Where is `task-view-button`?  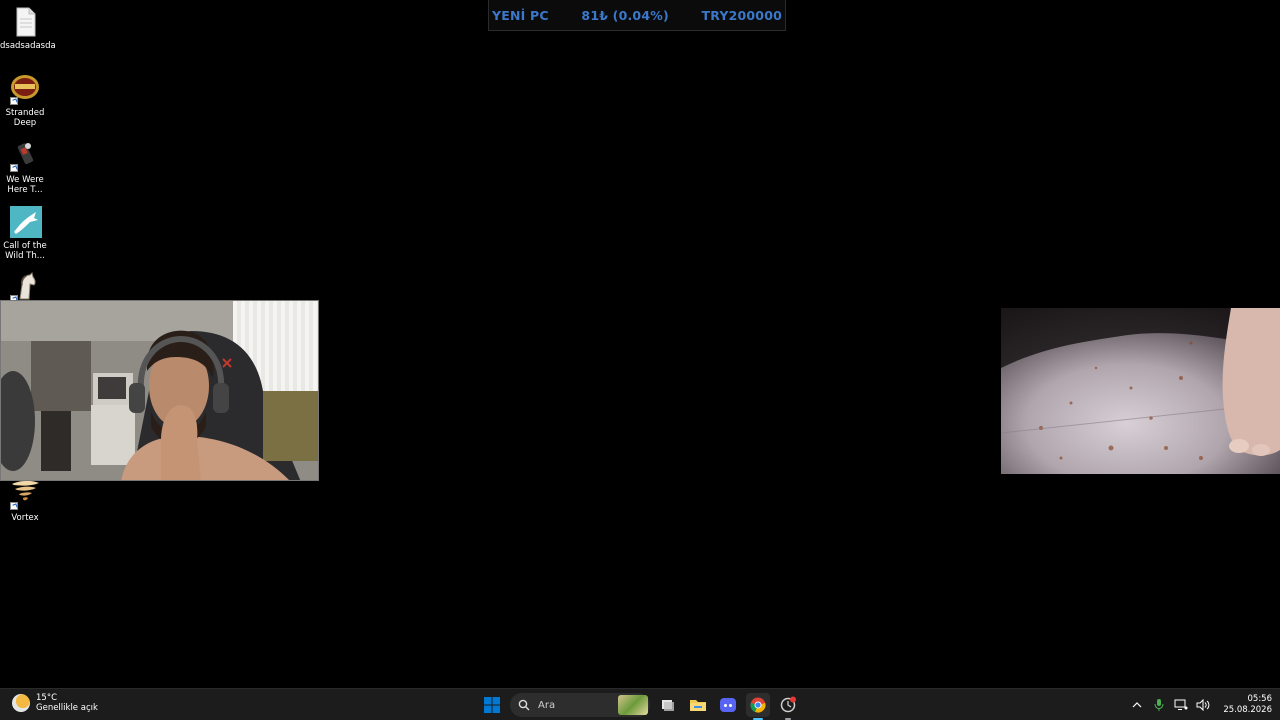 task-view-button is located at coordinates (668, 705).